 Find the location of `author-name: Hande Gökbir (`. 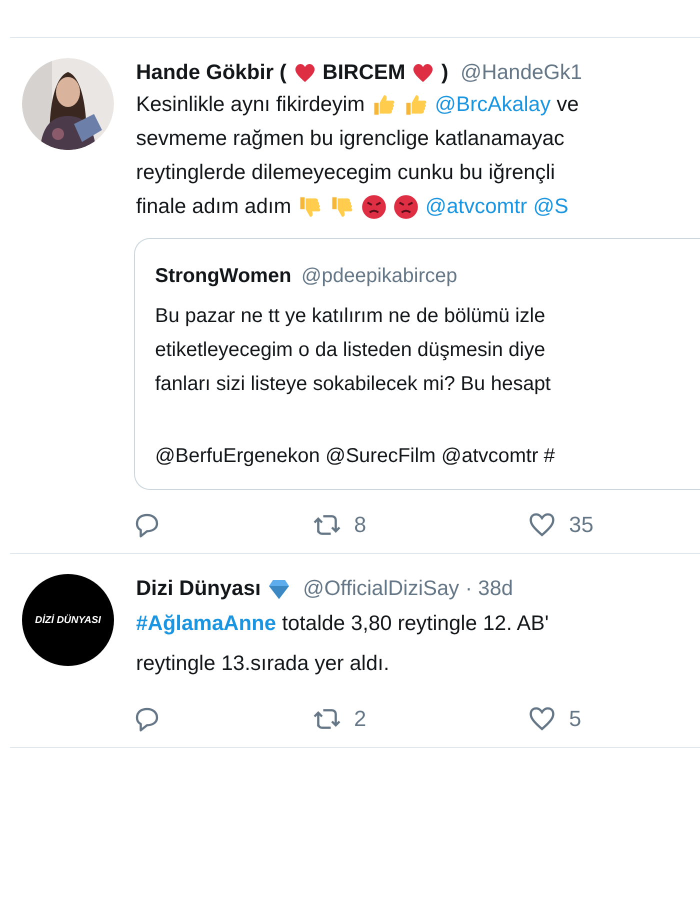

author-name: Hande Gökbir ( is located at coordinates (211, 73).